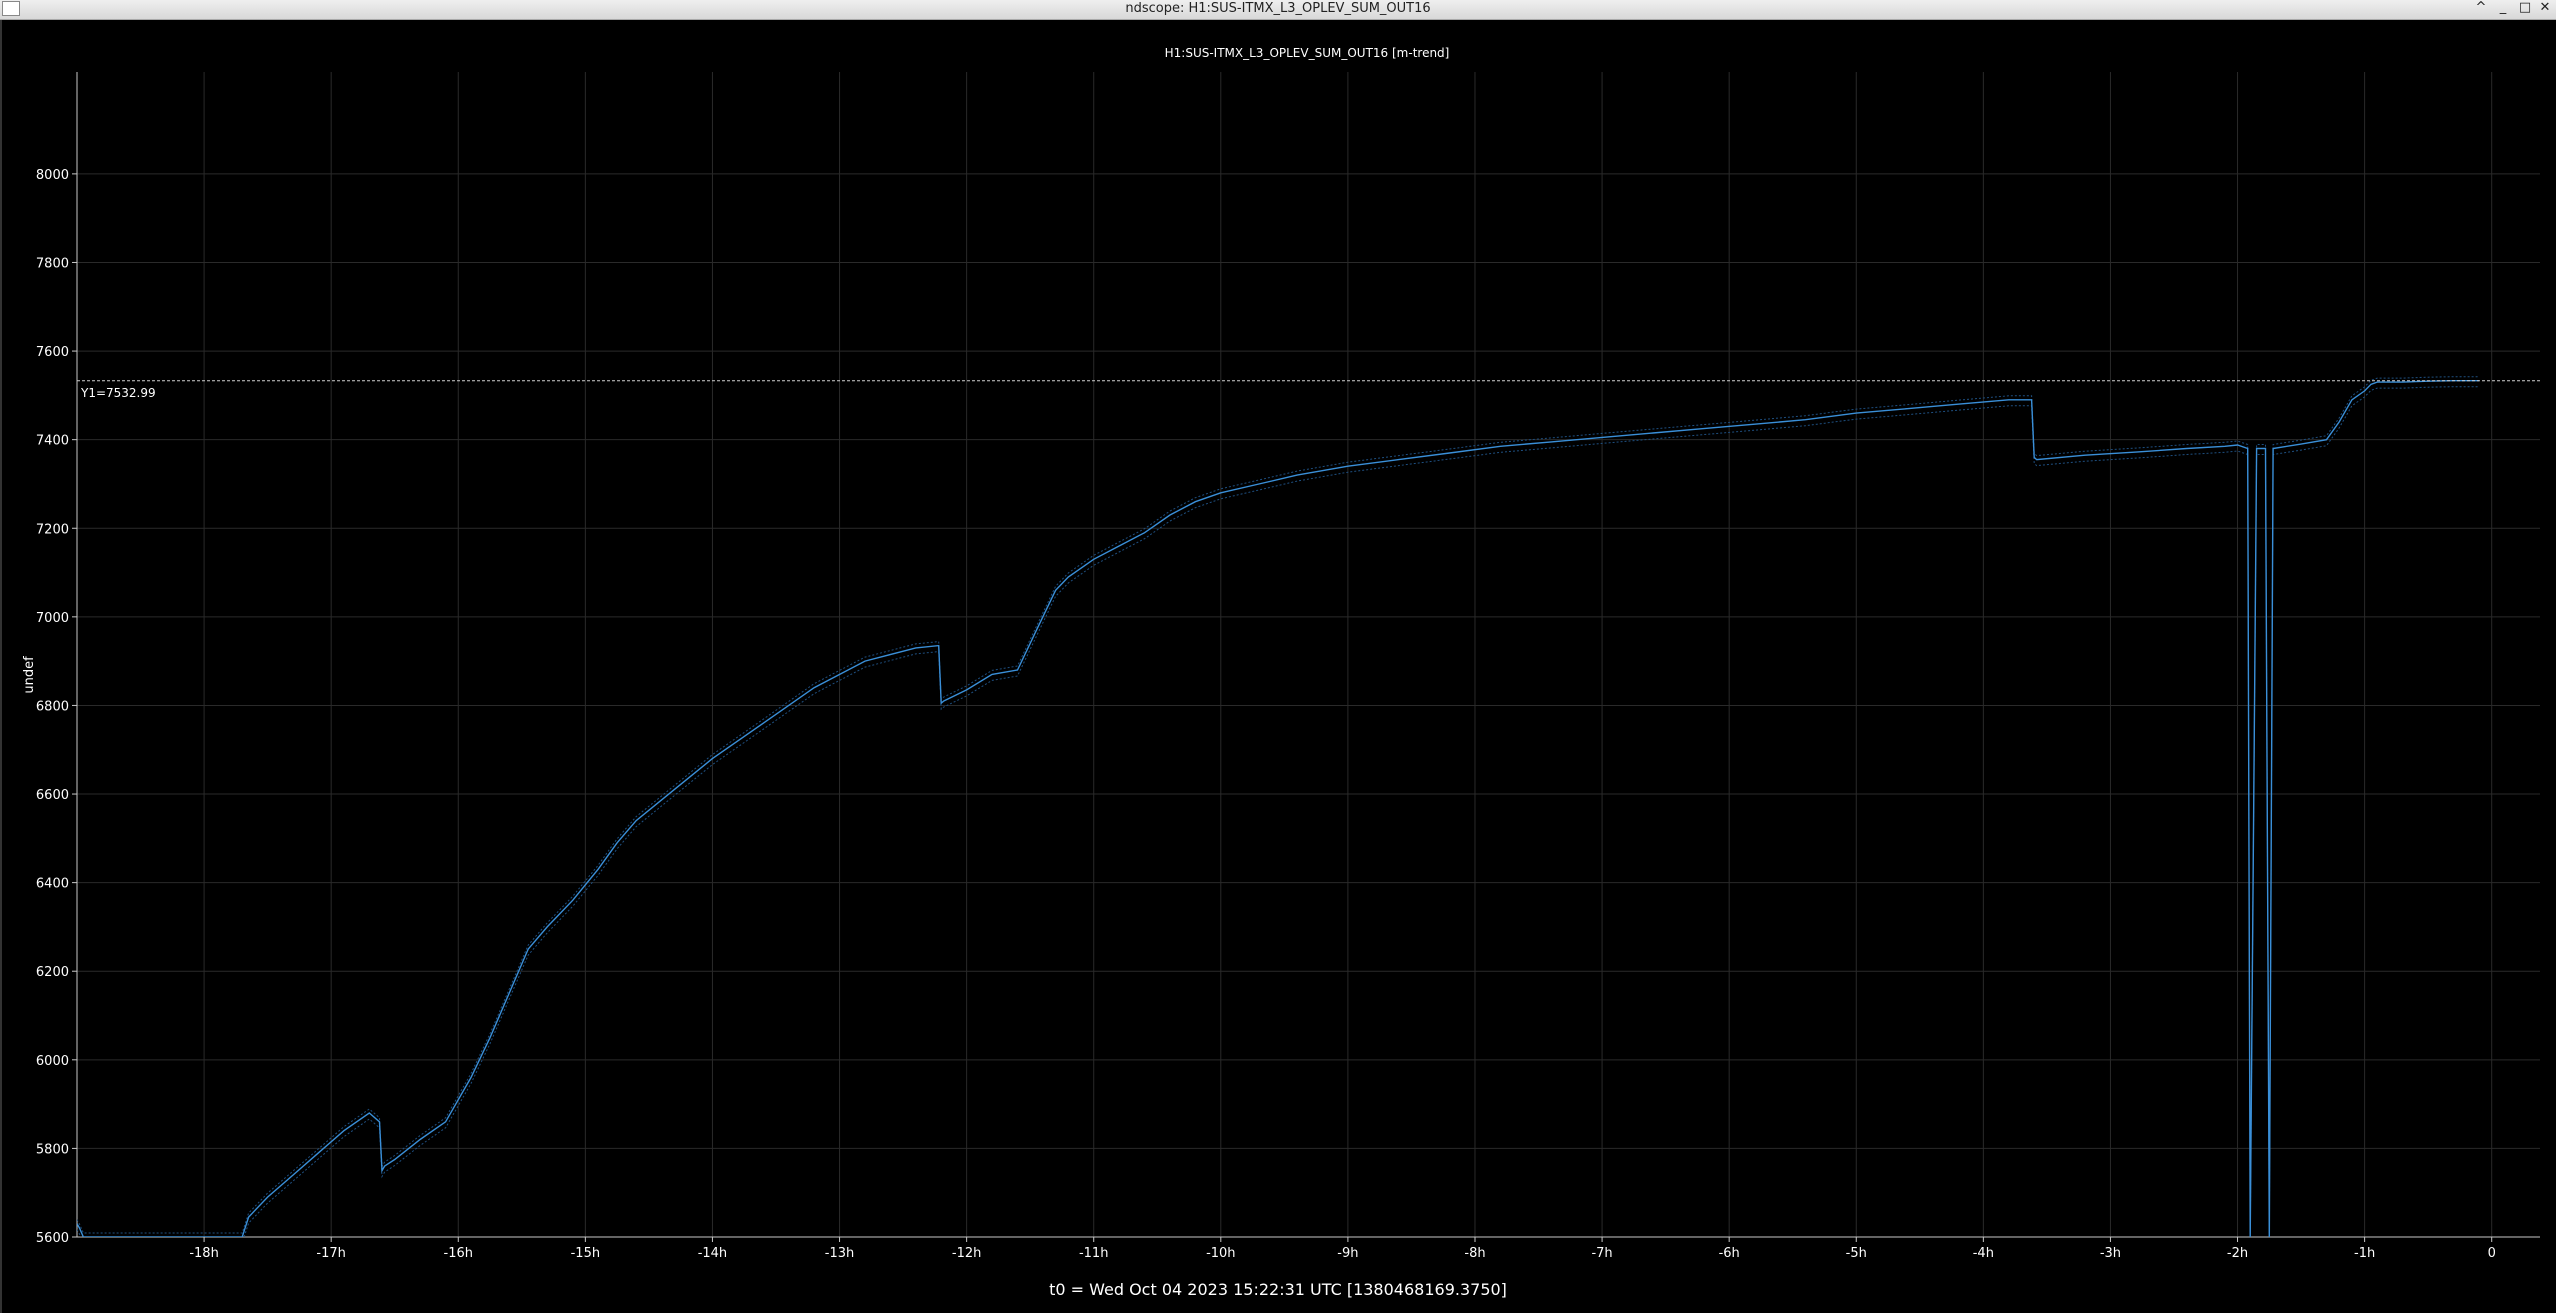 Image resolution: width=2556 pixels, height=1313 pixels. What do you see at coordinates (52, 1061) in the screenshot?
I see `y-tick-label: 6000` at bounding box center [52, 1061].